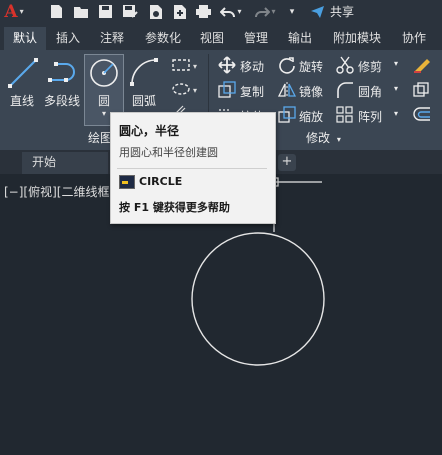  I want to click on move-label: 移动, so click(252, 66).